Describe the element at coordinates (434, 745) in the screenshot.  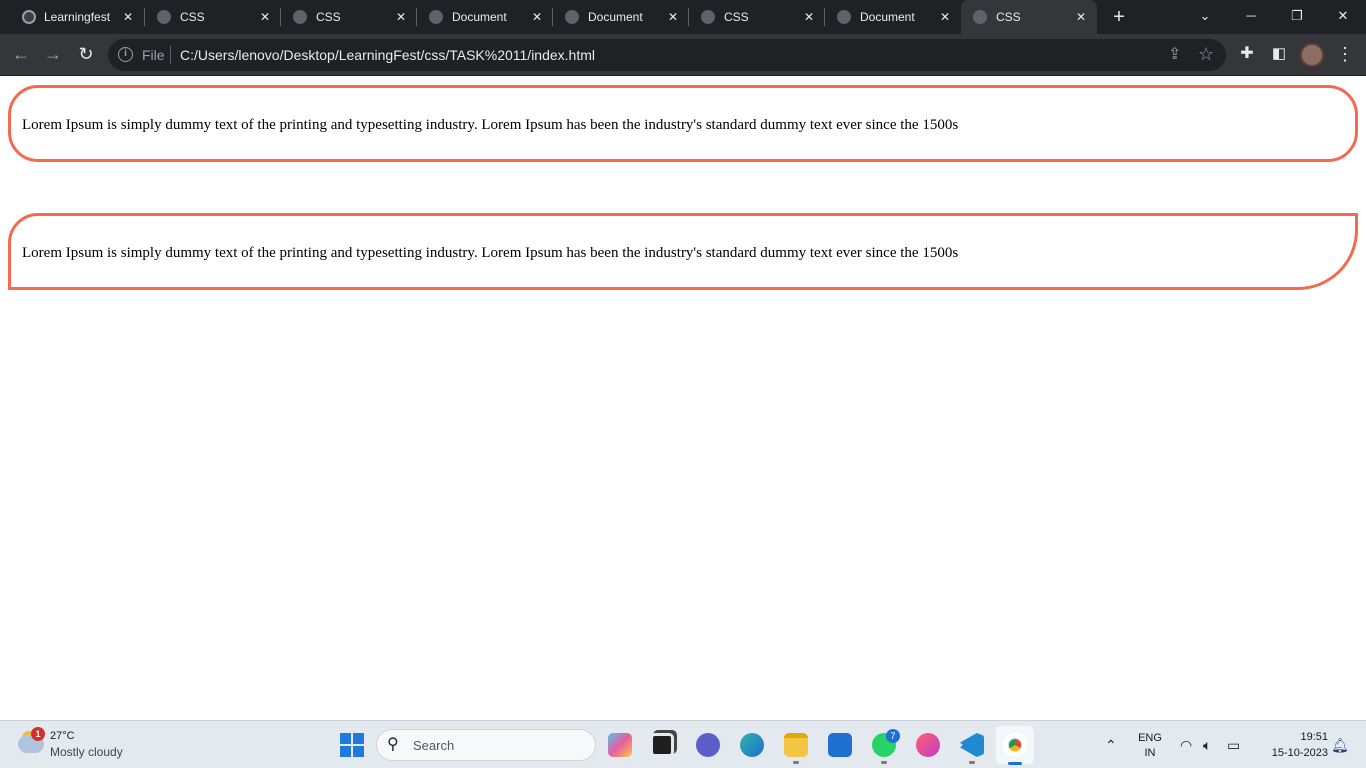
I see `search-placeholder: Search` at that location.